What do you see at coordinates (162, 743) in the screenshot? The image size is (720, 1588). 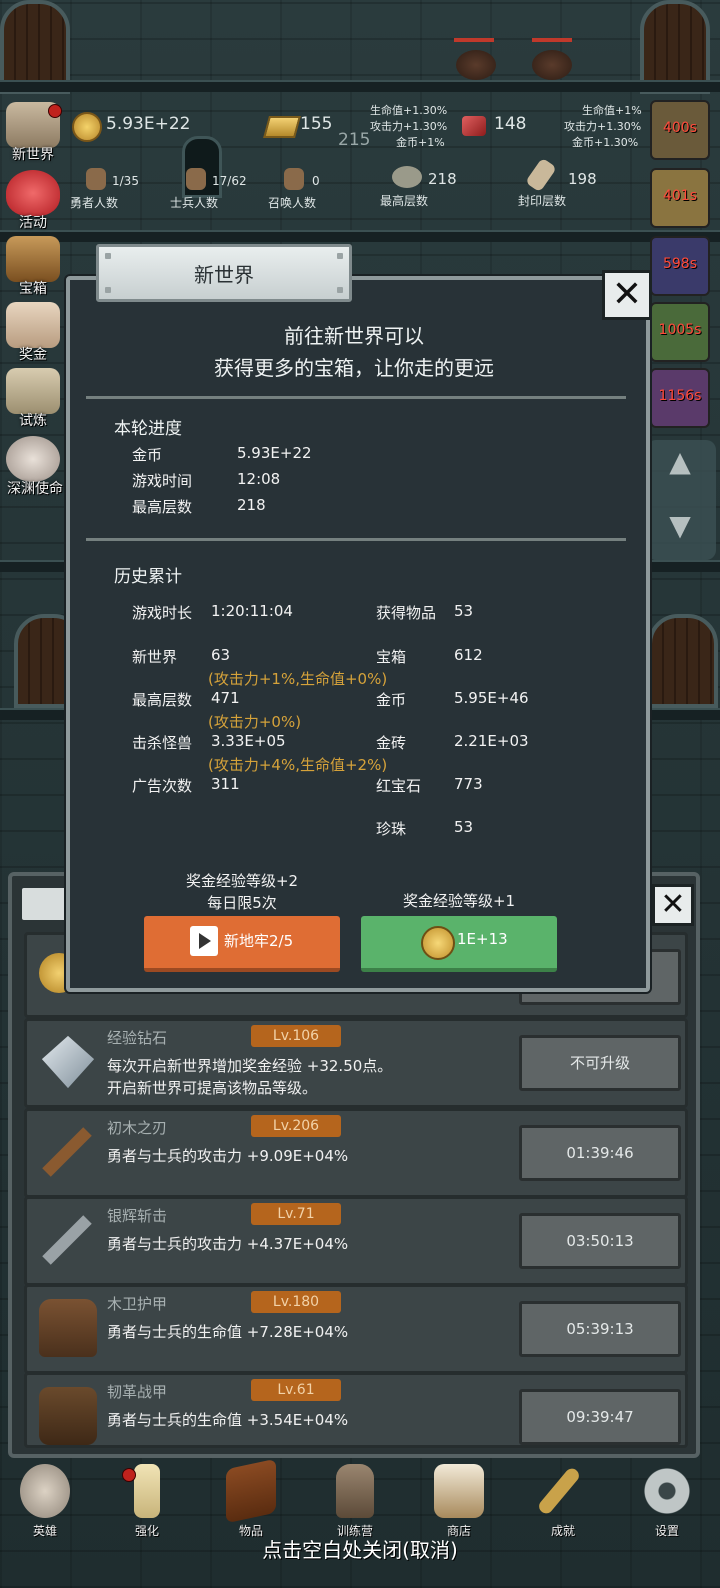 I see `stat-label: 击杀怪兽` at bounding box center [162, 743].